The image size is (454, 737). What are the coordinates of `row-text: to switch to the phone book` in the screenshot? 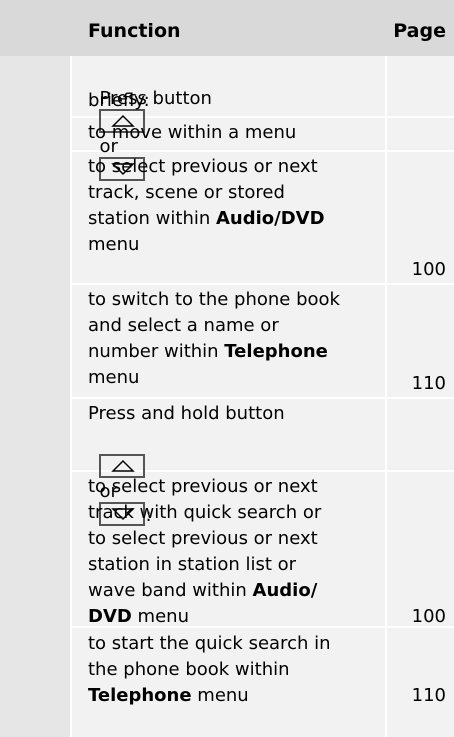 It's located at (214, 299).